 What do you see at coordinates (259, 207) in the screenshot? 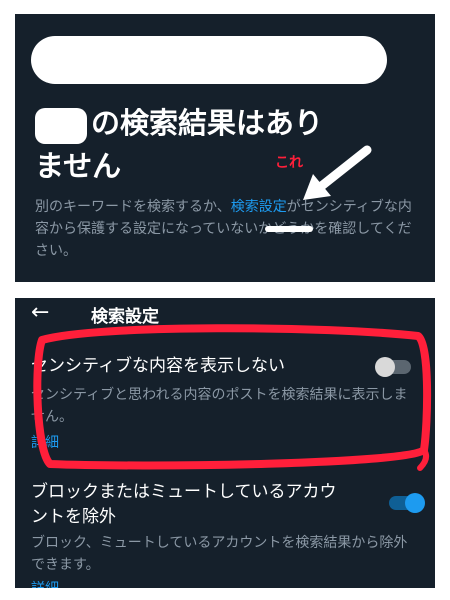
I see `search-settings-link: 検索設定` at bounding box center [259, 207].